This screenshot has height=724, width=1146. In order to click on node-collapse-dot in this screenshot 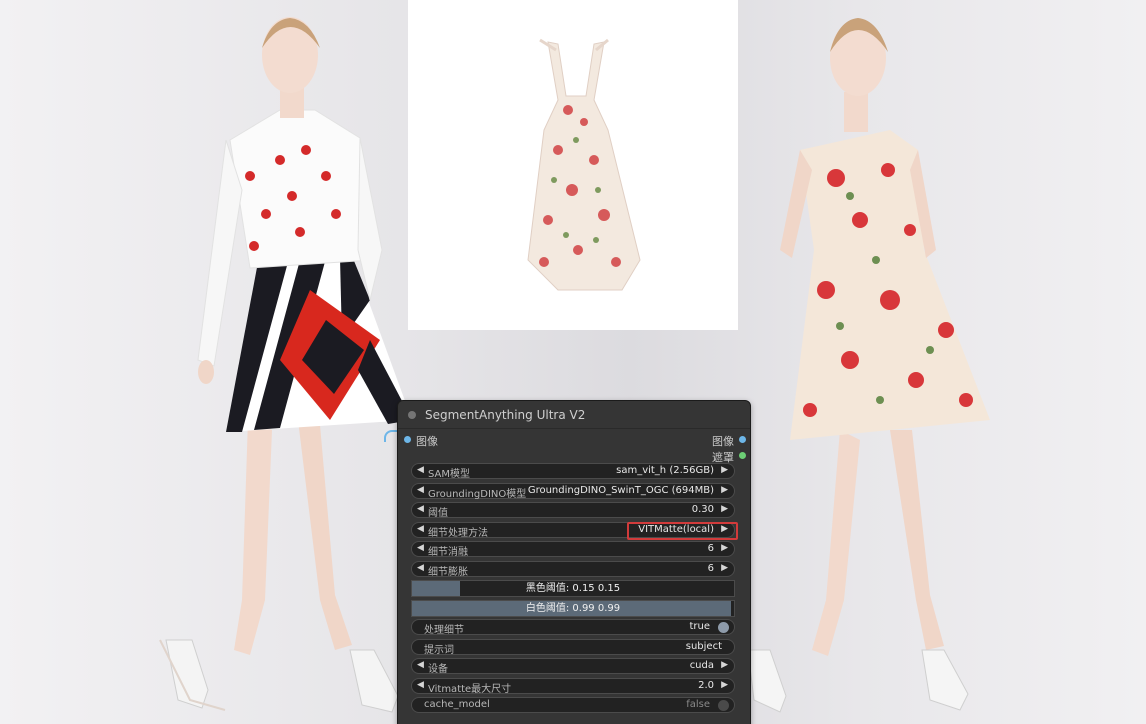, I will do `click(412, 414)`.